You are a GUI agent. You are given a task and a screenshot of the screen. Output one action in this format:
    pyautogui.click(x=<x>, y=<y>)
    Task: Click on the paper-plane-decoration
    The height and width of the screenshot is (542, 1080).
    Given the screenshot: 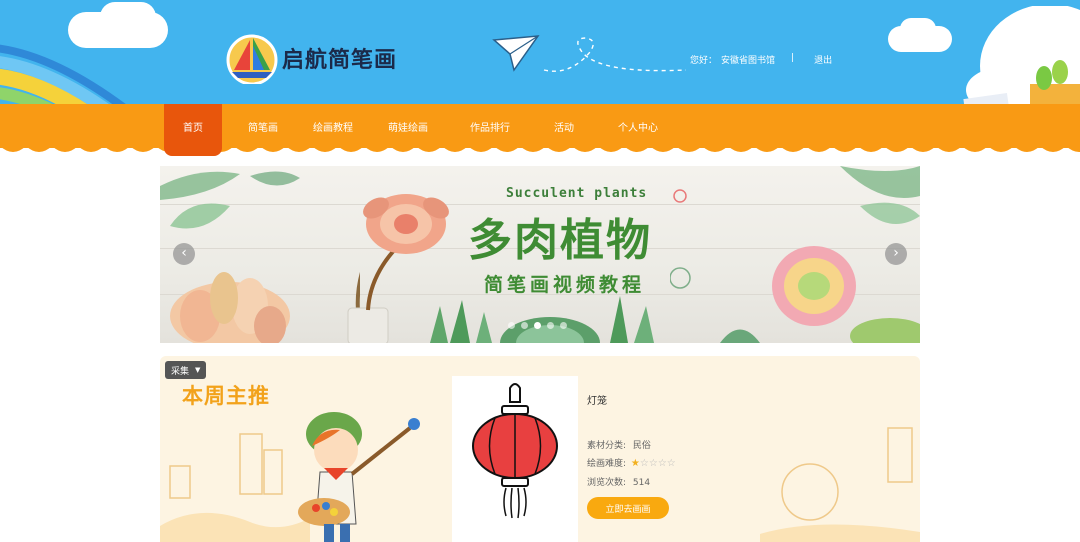 What is the action you would take?
    pyautogui.click(x=589, y=53)
    